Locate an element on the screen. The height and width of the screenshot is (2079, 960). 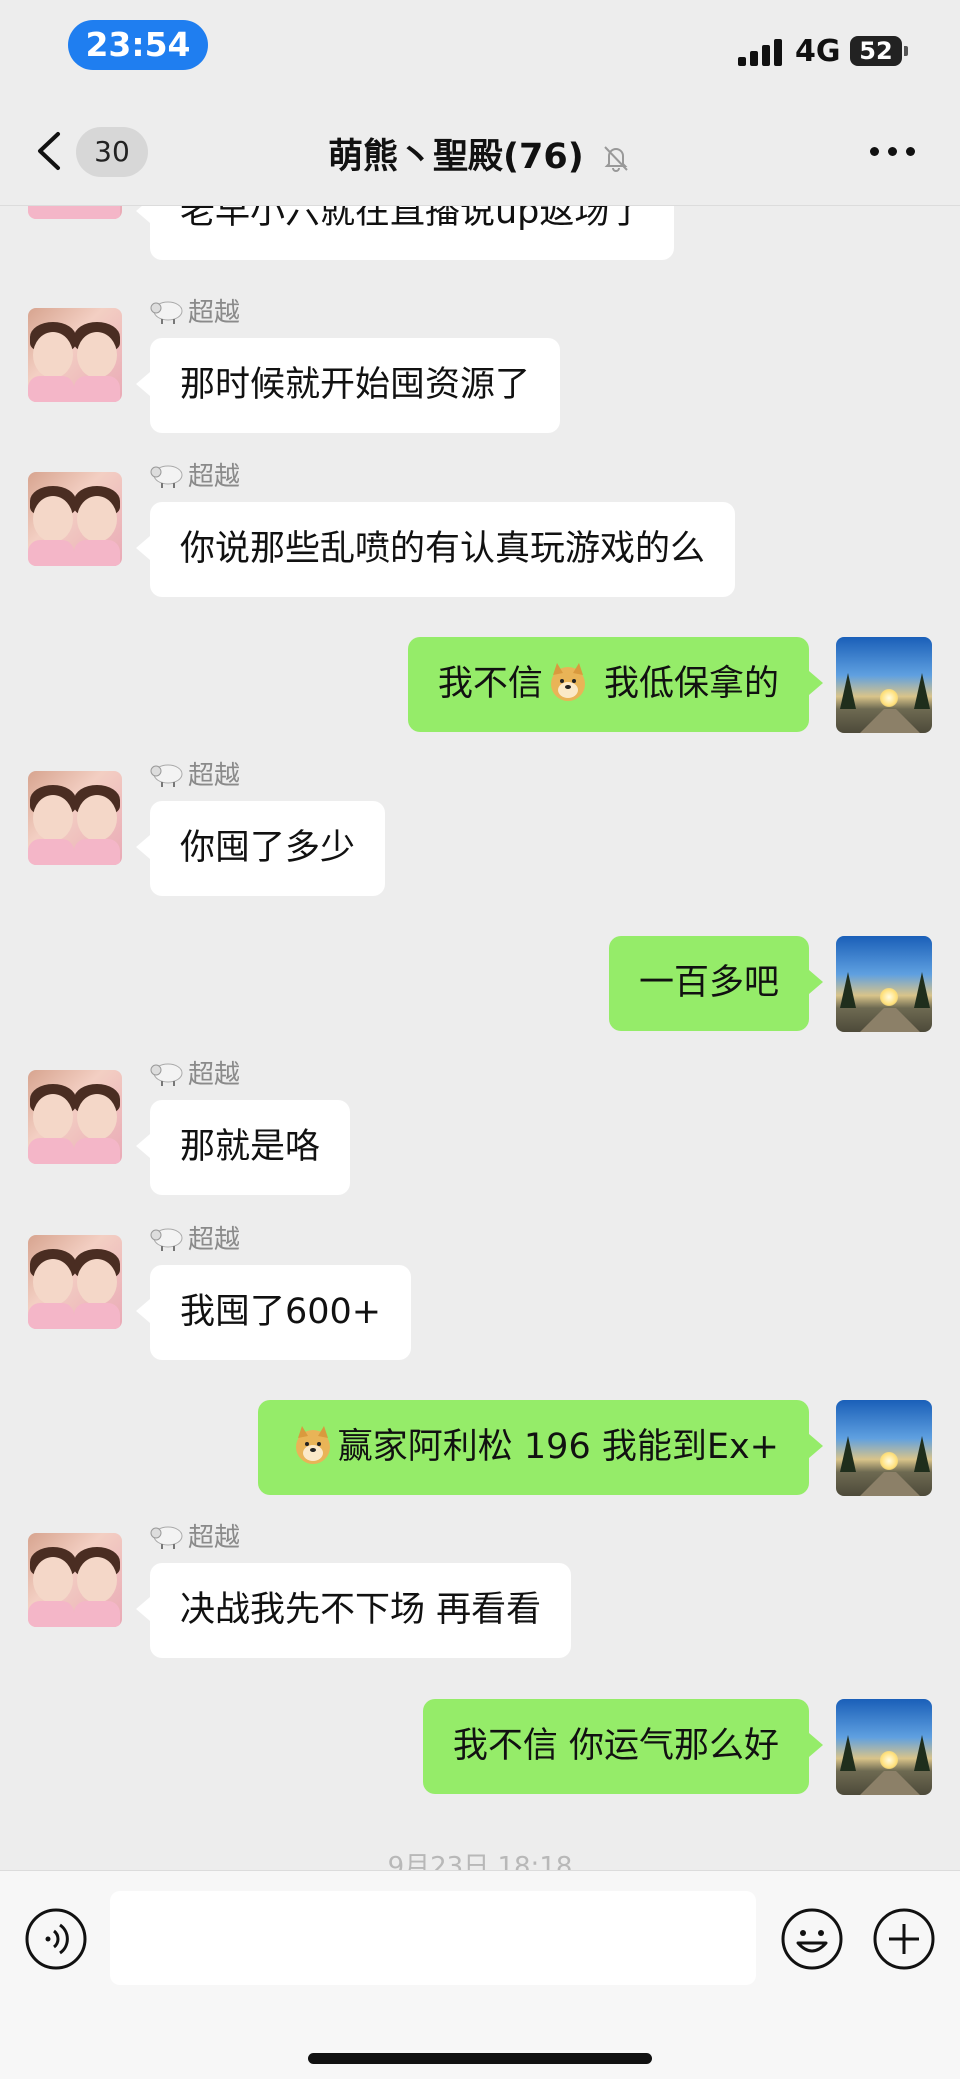
cellular-signal-icon is located at coordinates (760, 52).